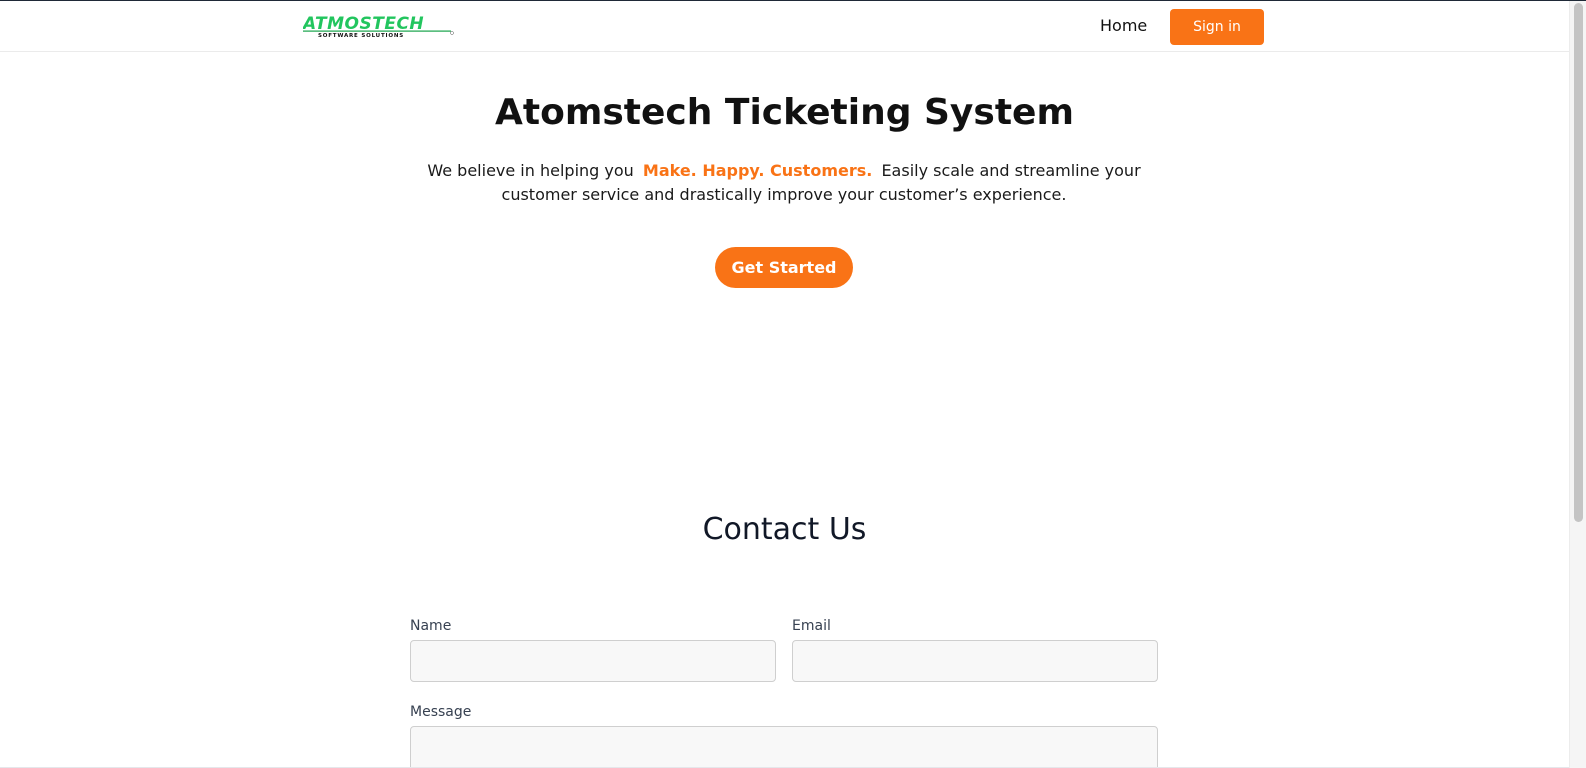 The width and height of the screenshot is (1586, 768). Describe the element at coordinates (1217, 27) in the screenshot. I see `sign-in-button: Sign in` at that location.